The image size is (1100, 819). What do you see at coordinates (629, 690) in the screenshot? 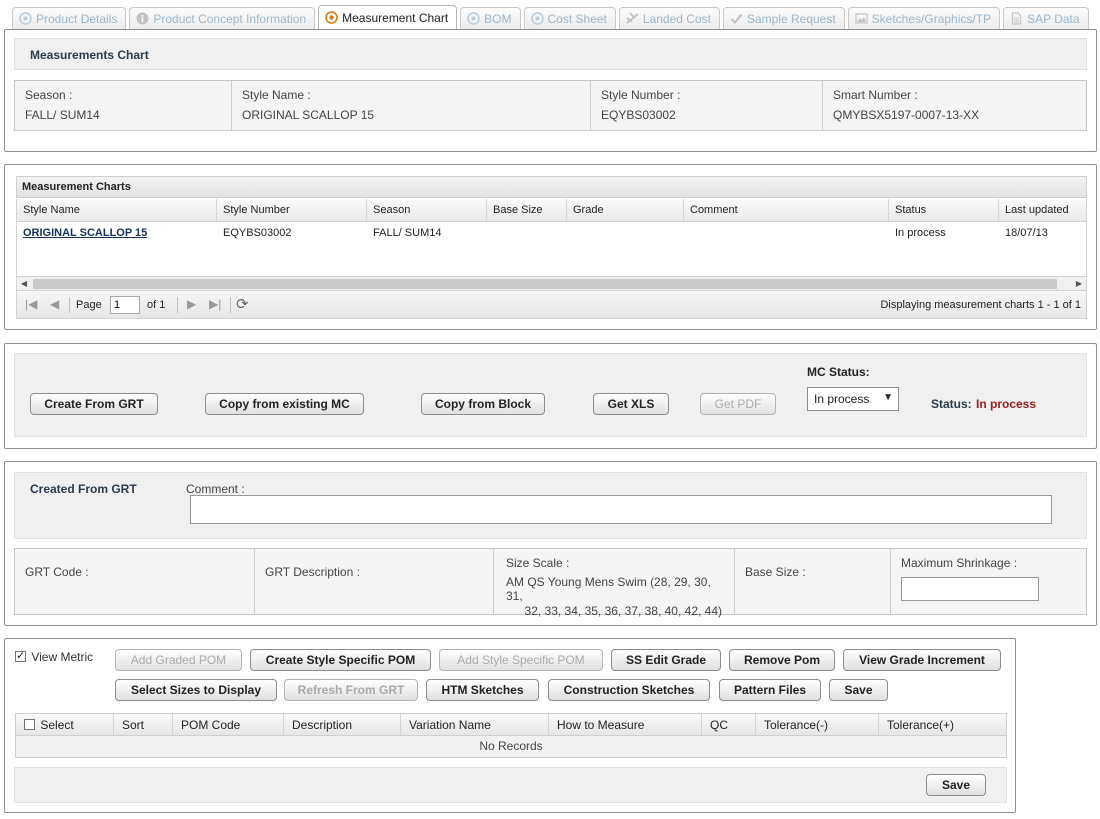
I see `construction-sketches-button: Construction Sketches` at bounding box center [629, 690].